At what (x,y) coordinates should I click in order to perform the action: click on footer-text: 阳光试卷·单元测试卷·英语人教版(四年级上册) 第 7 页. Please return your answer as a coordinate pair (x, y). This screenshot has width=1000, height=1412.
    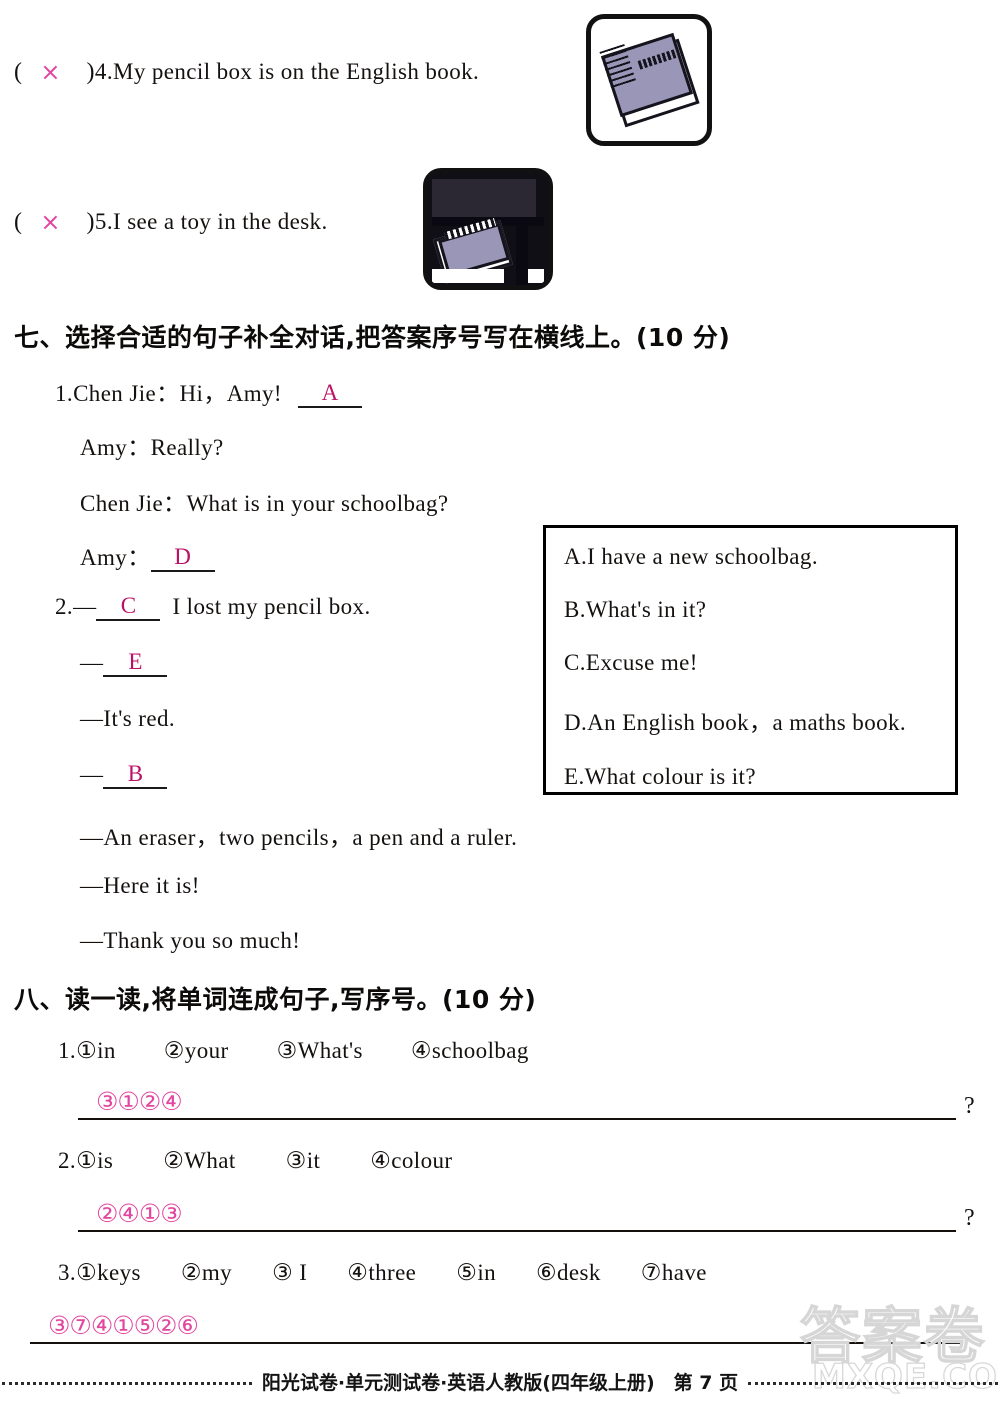
    Looking at the image, I should click on (500, 1383).